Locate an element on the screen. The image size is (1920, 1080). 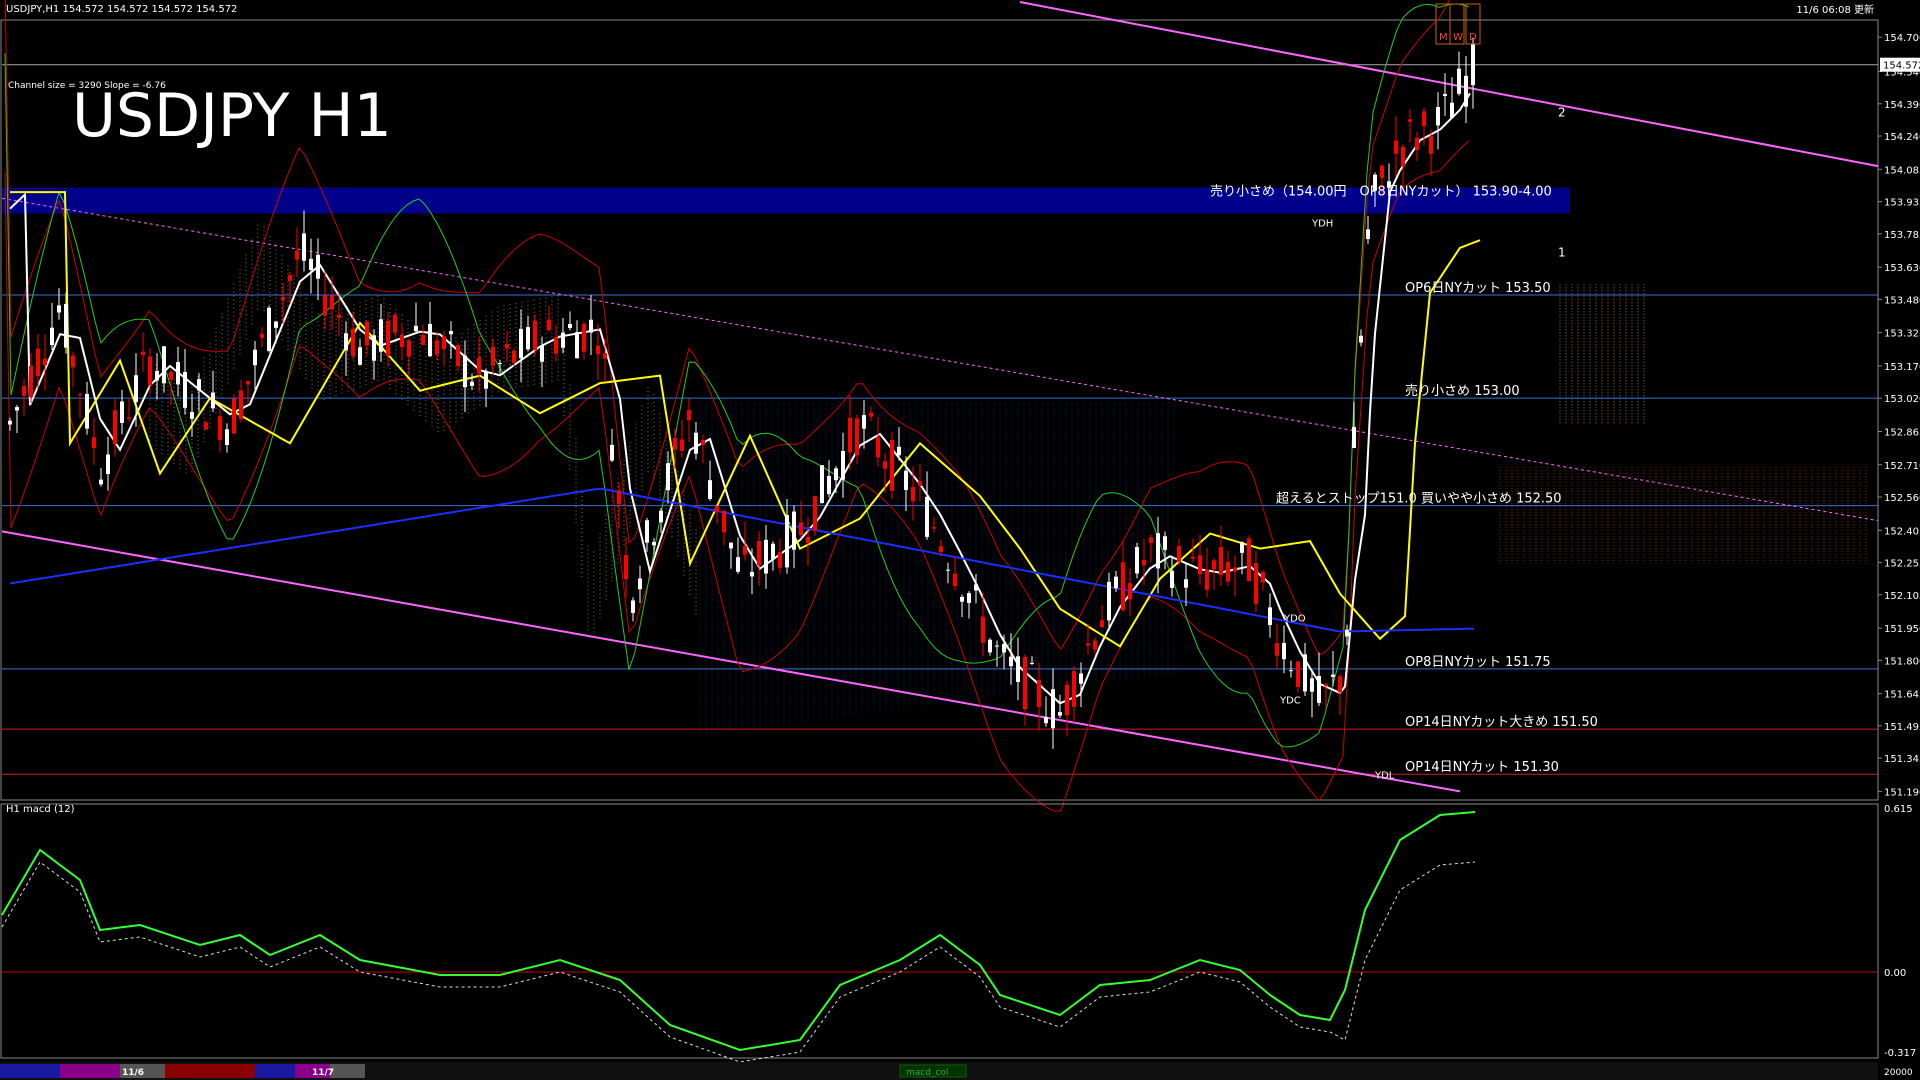
session-marker-0: YDO is located at coordinates (1294, 619).